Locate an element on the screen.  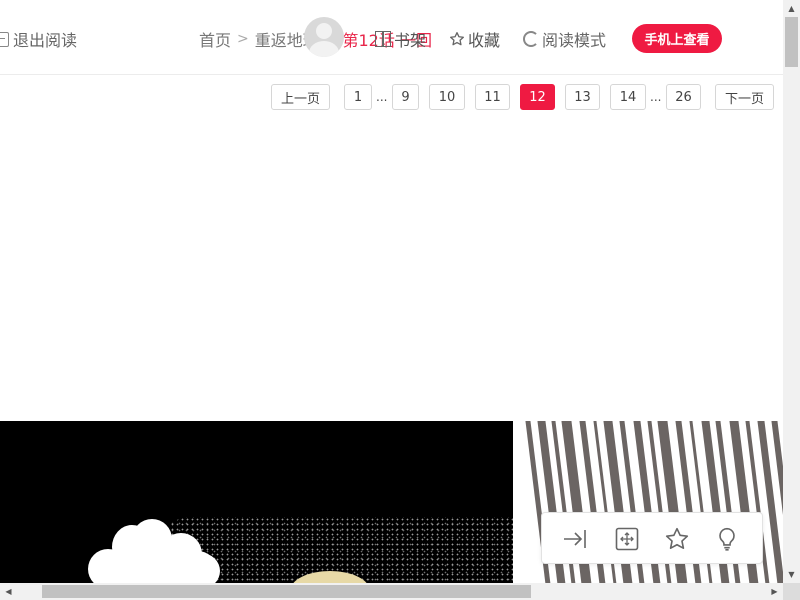
fit-screen-button is located at coordinates (627, 539).